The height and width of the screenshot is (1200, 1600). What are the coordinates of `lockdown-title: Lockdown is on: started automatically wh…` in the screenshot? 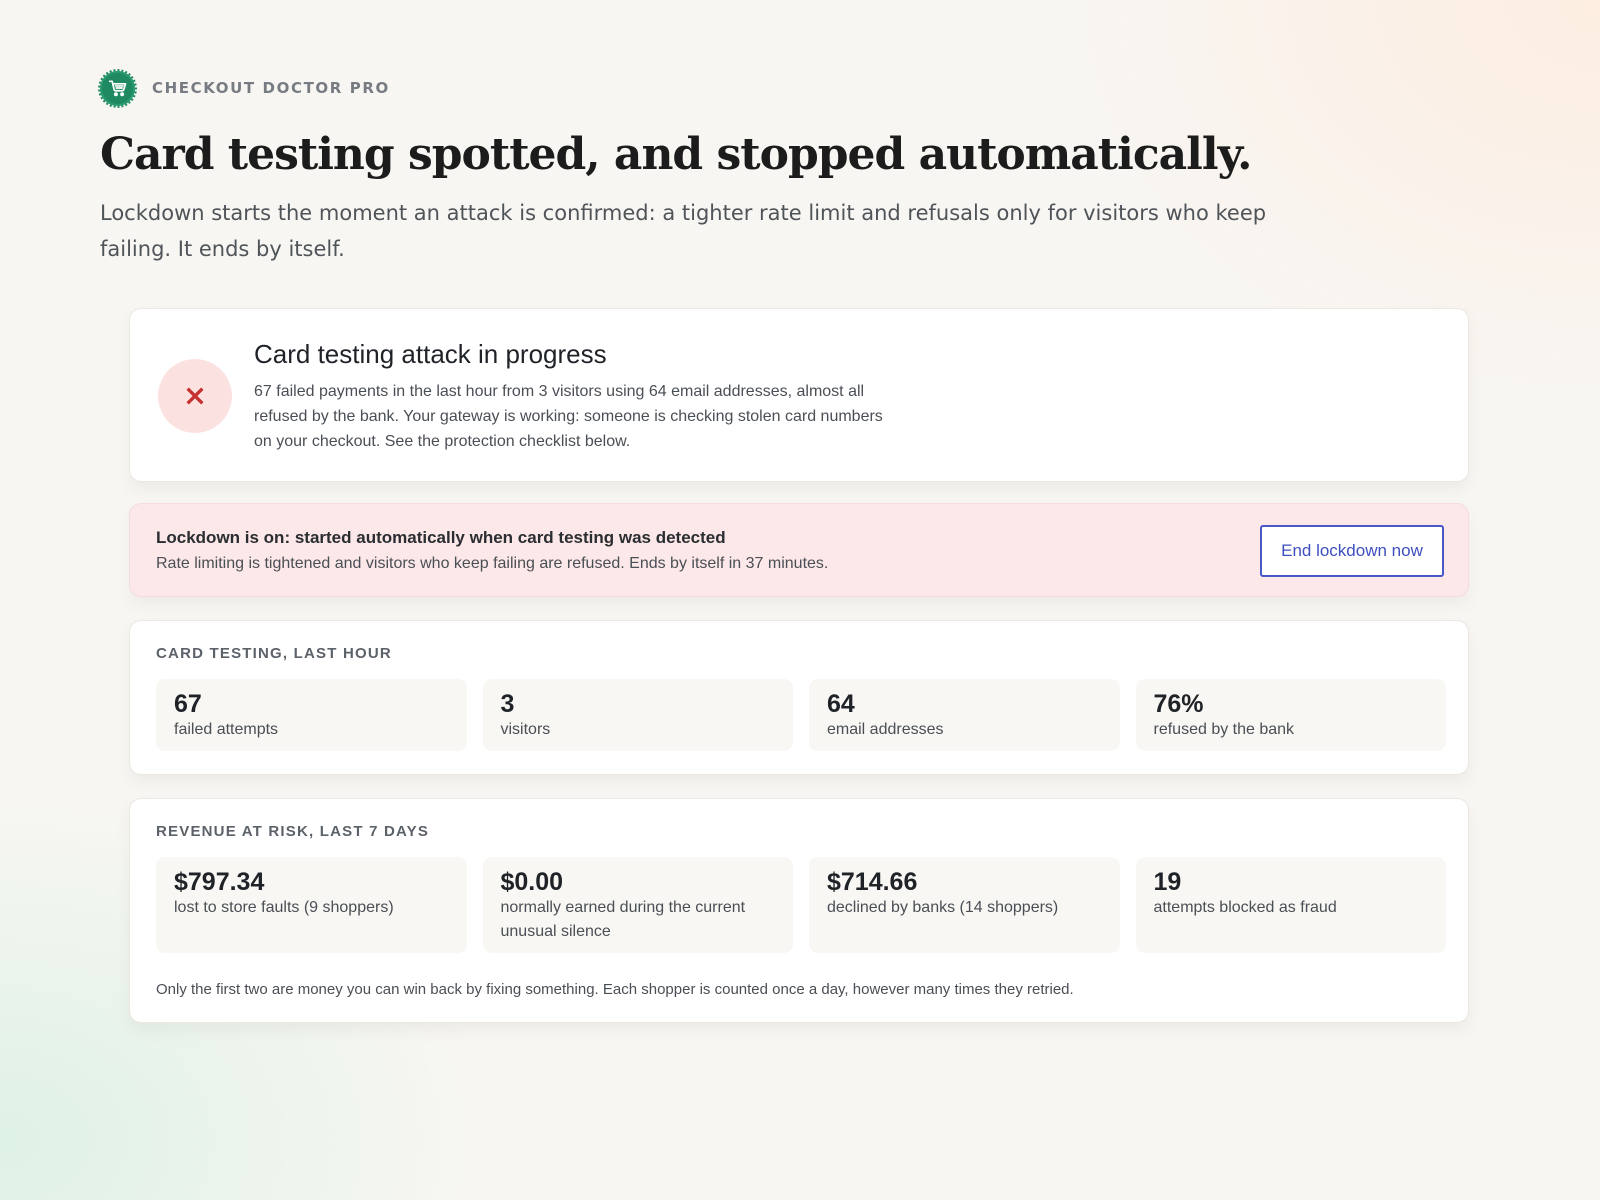 It's located at (441, 537).